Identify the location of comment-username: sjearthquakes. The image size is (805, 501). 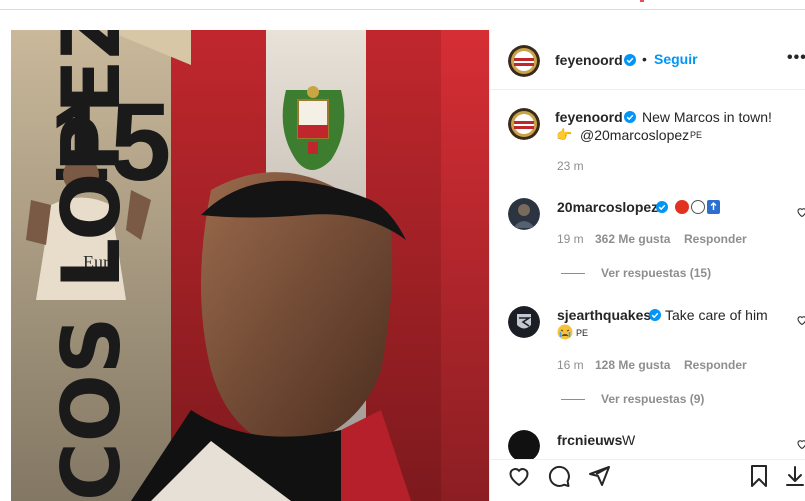
(604, 315).